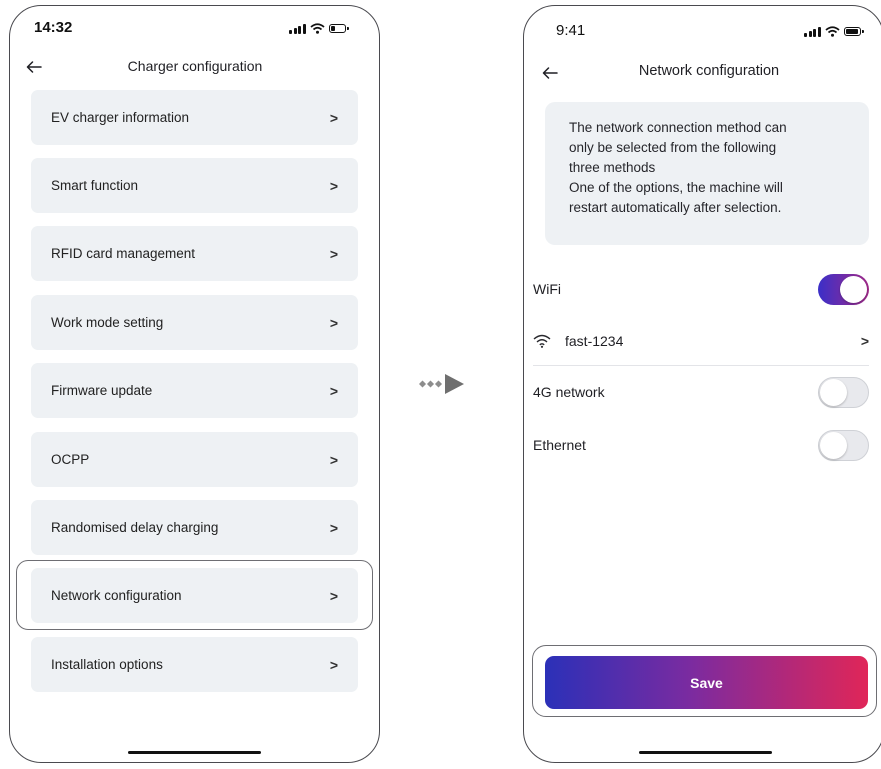 The height and width of the screenshot is (769, 881). What do you see at coordinates (673, 147) in the screenshot?
I see `info-line: only be selected from the following` at bounding box center [673, 147].